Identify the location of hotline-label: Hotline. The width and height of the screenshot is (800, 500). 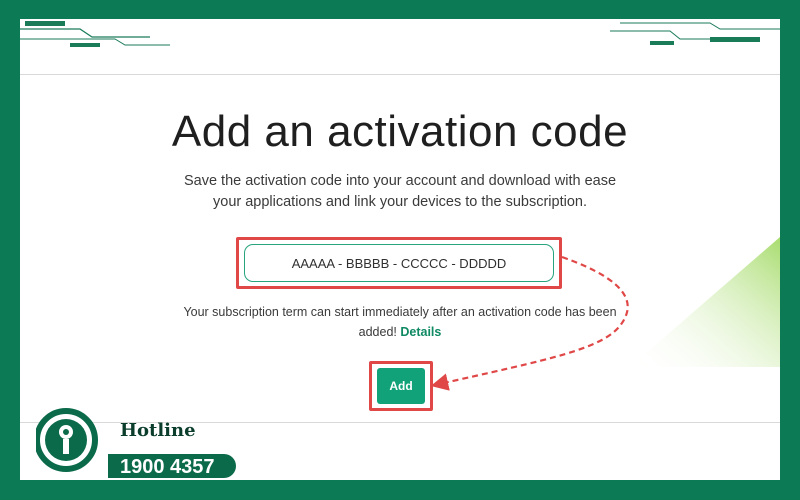
(158, 430).